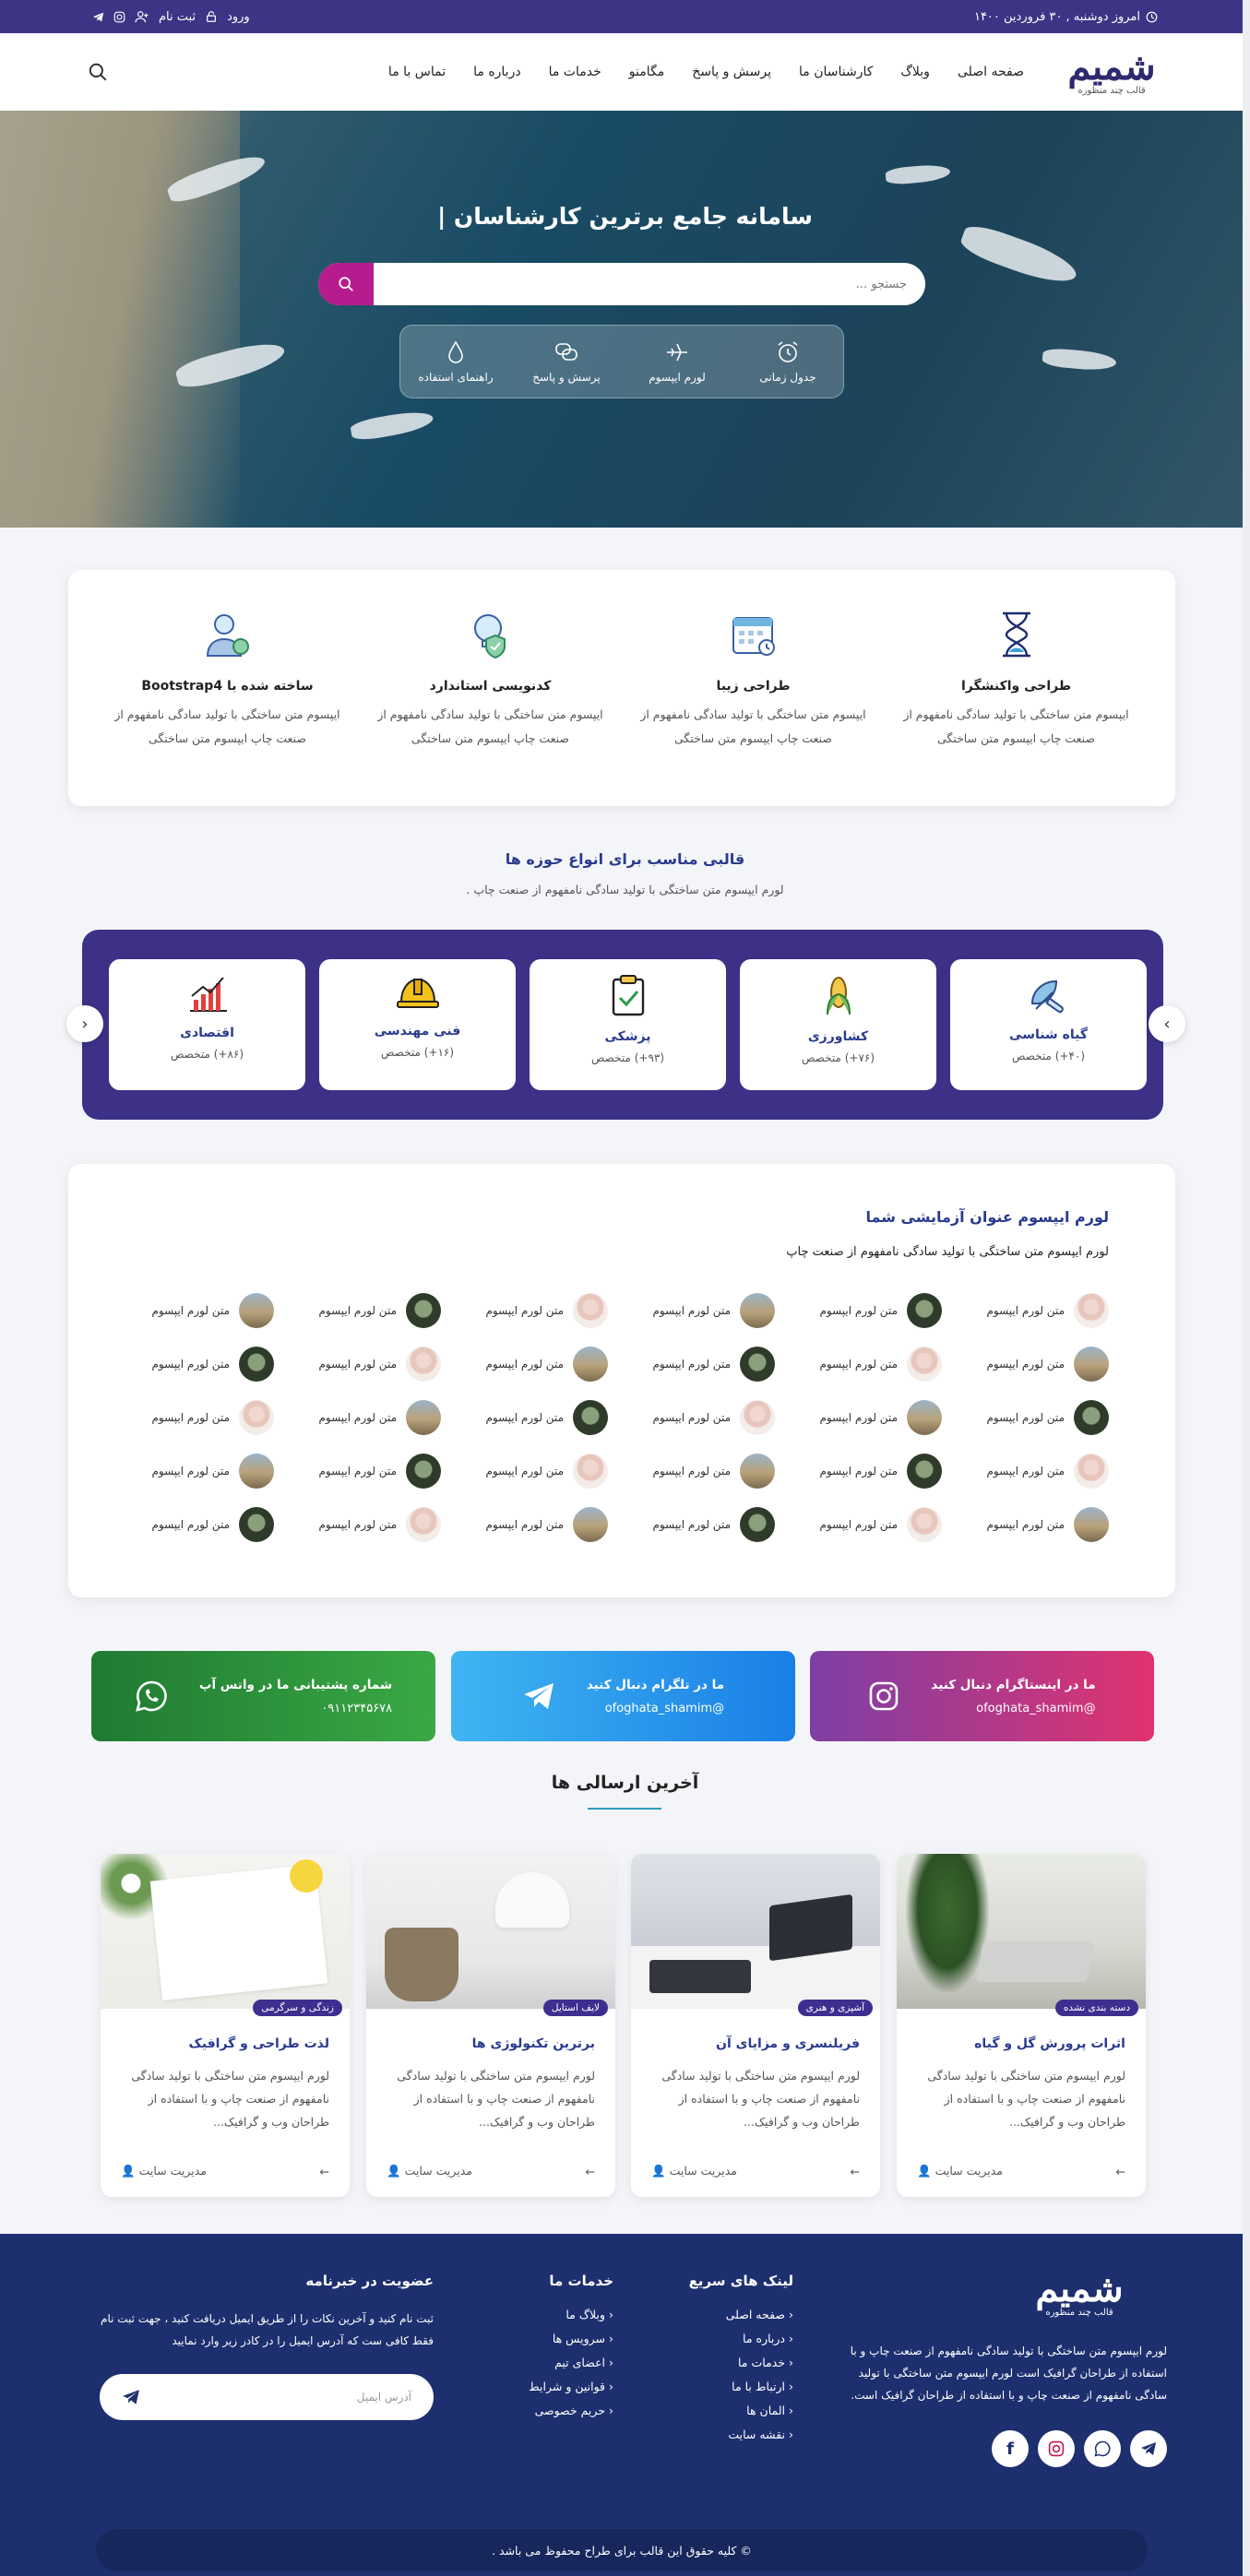  I want to click on footer-link: قوانین و شرایط, so click(558, 2386).